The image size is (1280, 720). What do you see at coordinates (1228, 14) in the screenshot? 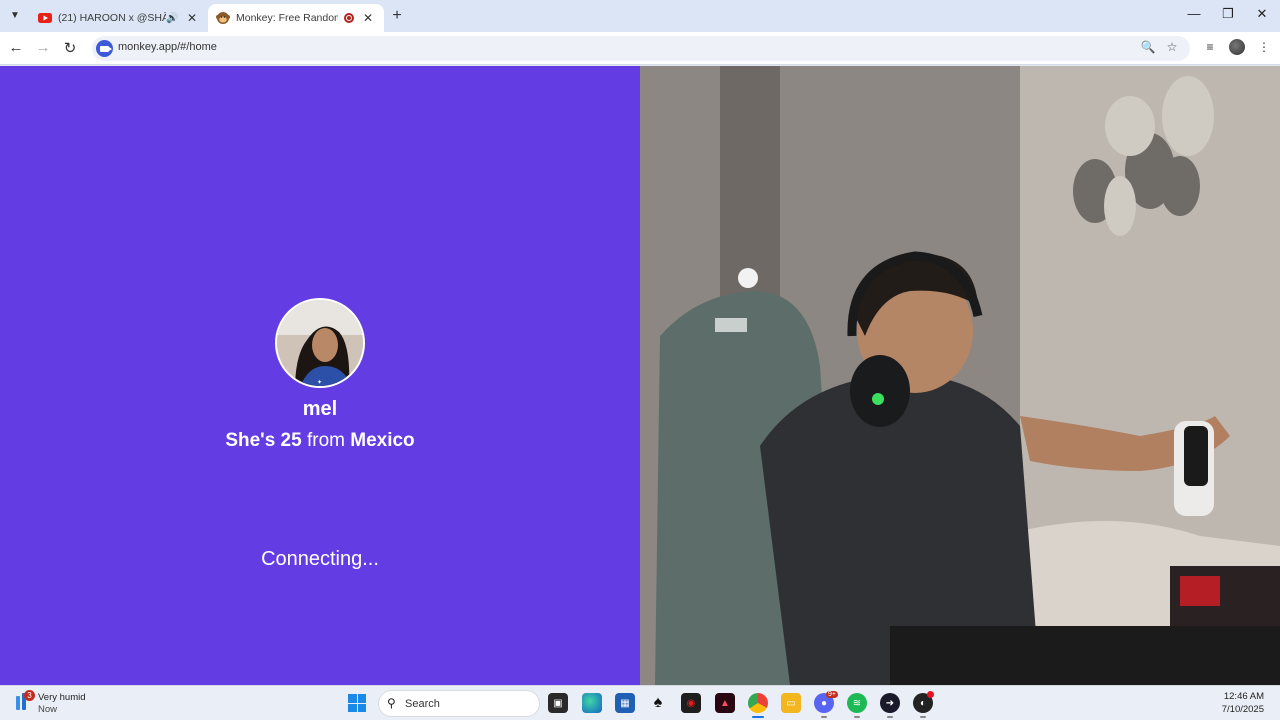
I see `restore-icon: ❐` at bounding box center [1228, 14].